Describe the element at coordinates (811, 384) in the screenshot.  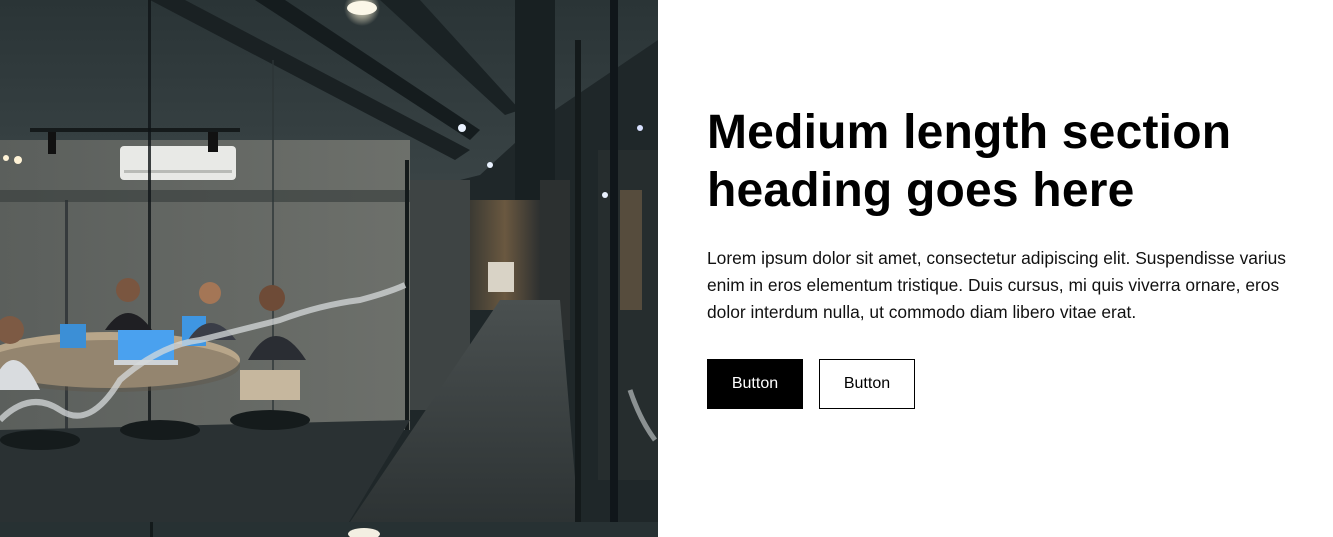
I see `button-group: Button Button` at that location.